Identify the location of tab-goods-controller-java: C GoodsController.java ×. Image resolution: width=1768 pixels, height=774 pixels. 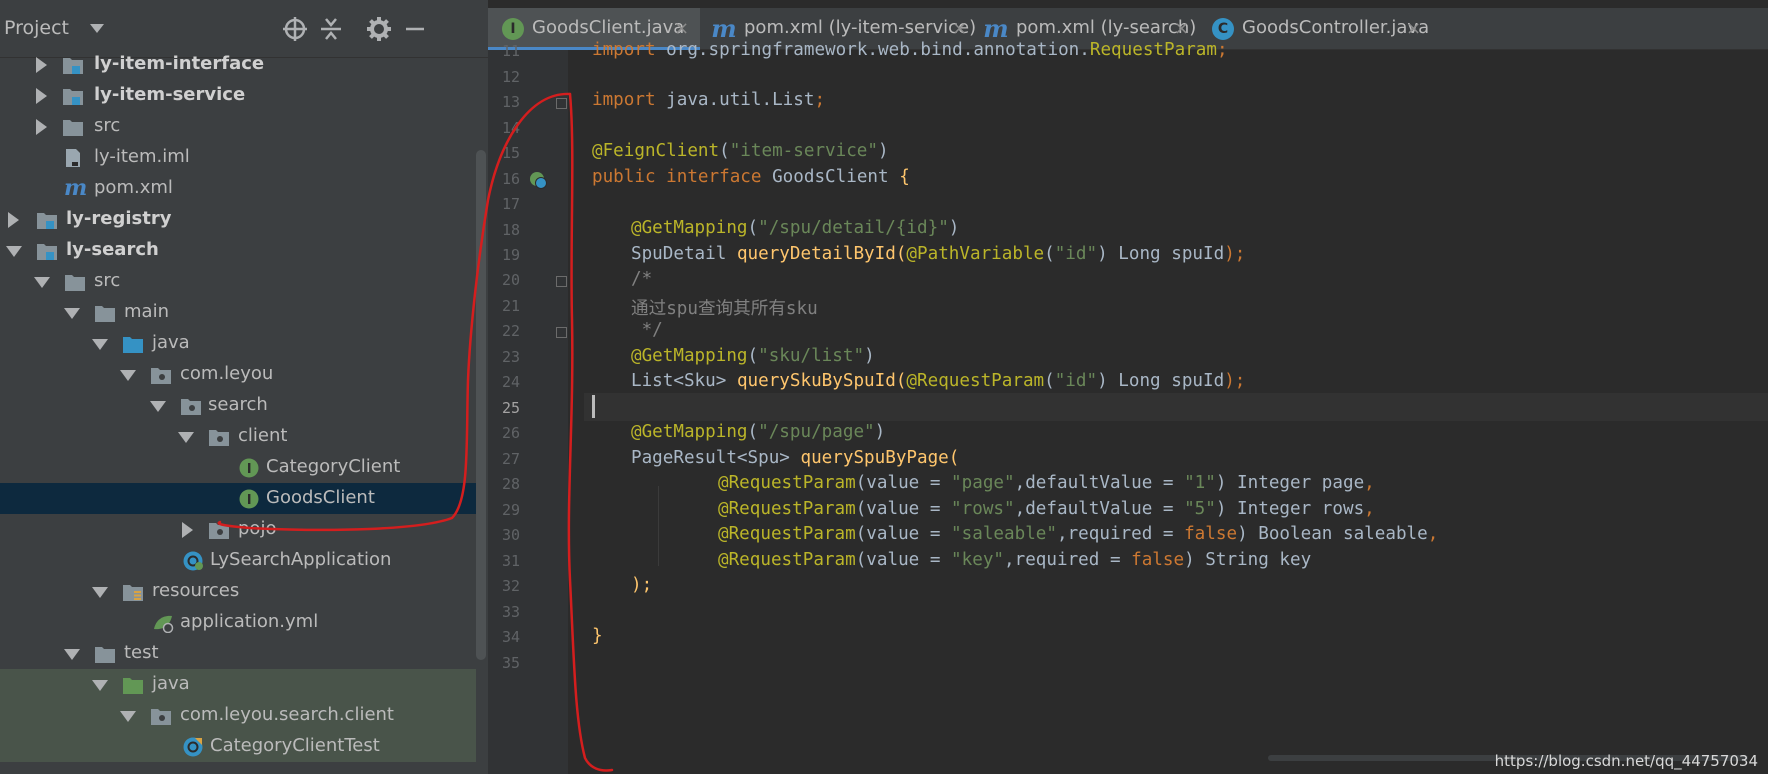
(1314, 29).